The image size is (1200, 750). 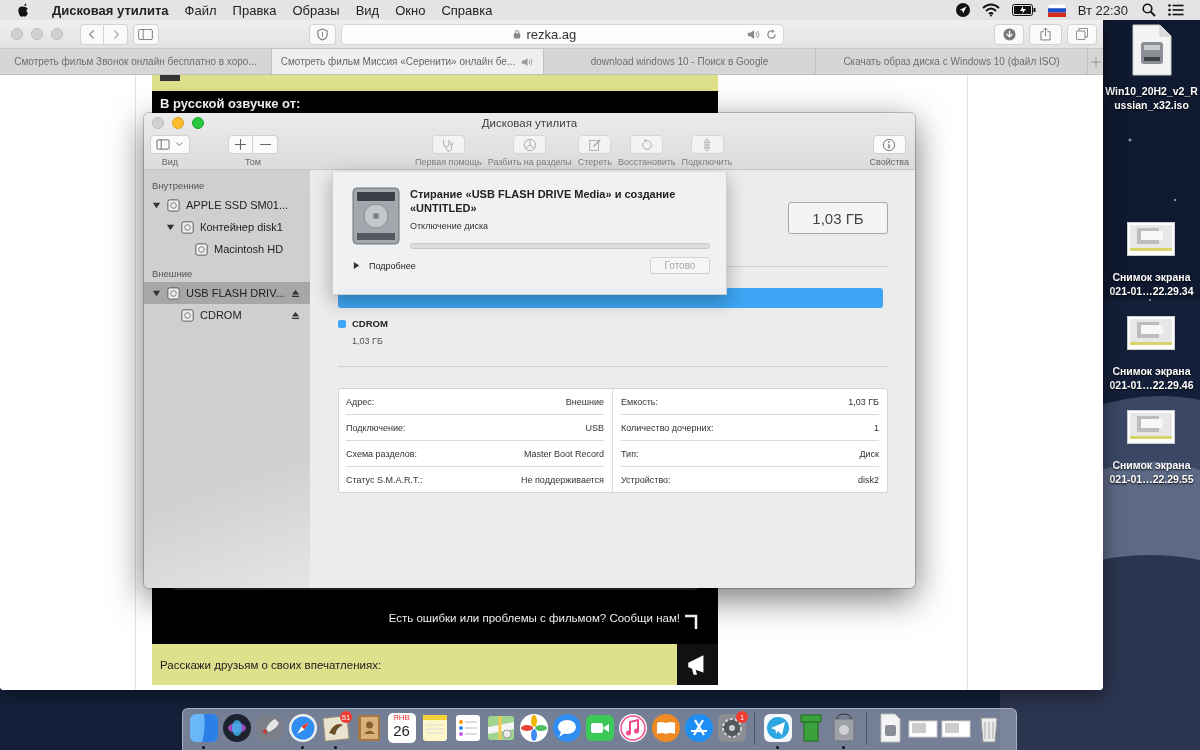 I want to click on reload-icon, so click(x=771, y=34).